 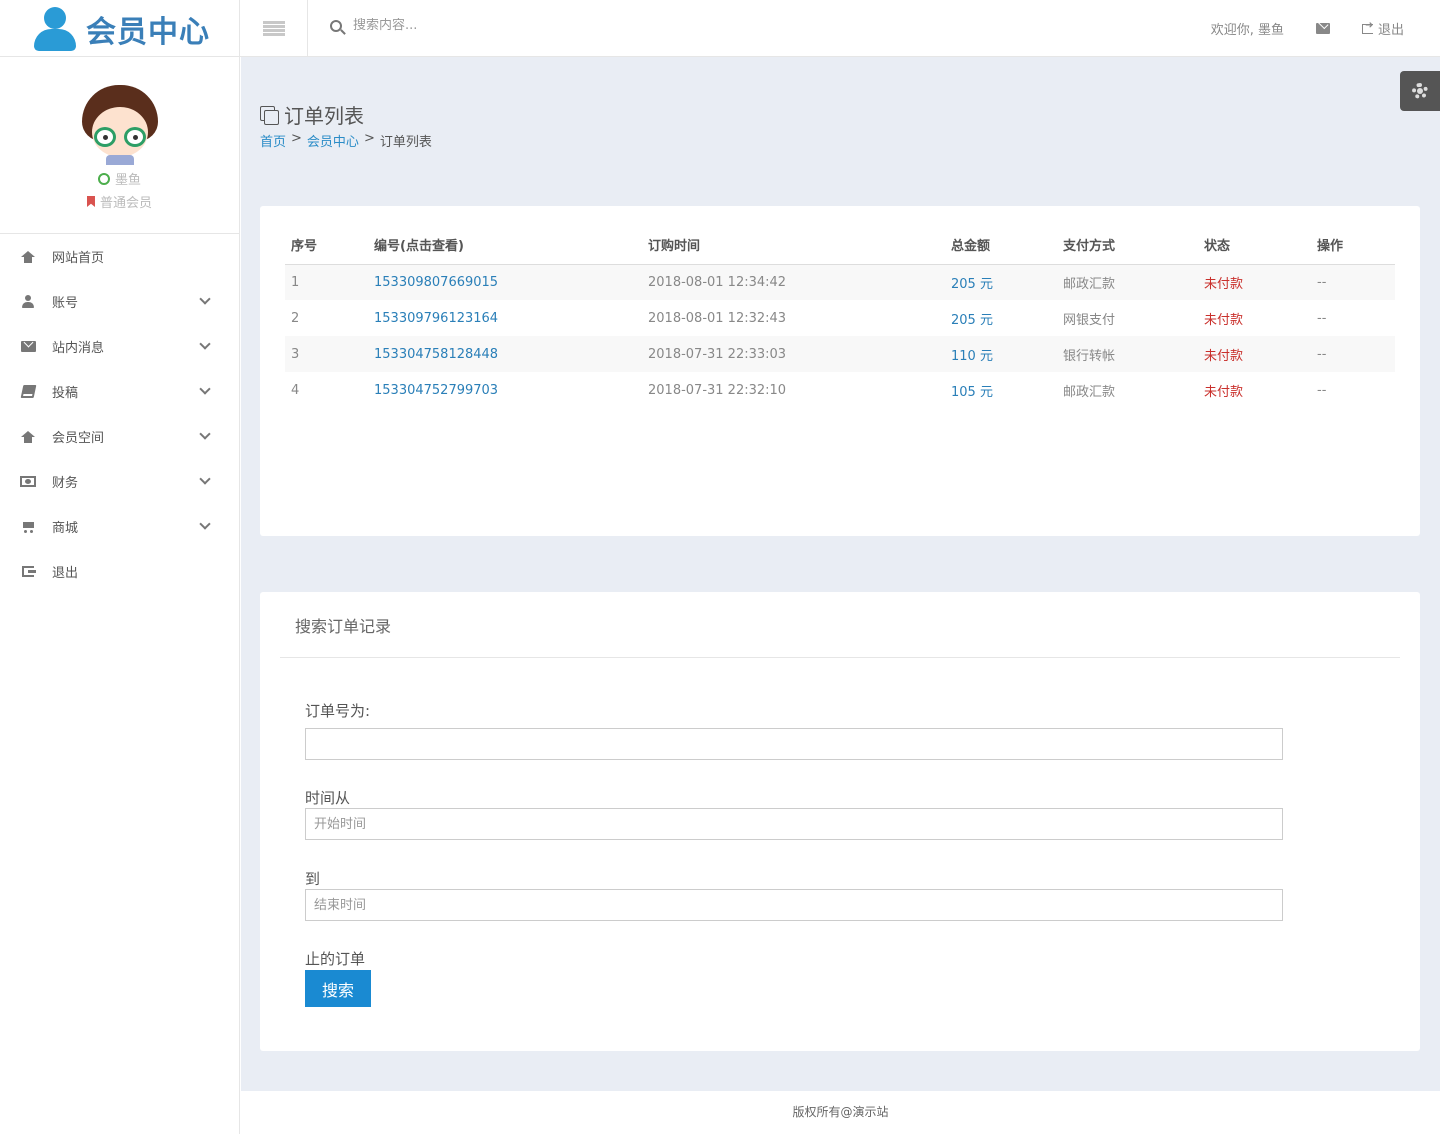 I want to click on sidebar-item-account: 账号, so click(x=119, y=301).